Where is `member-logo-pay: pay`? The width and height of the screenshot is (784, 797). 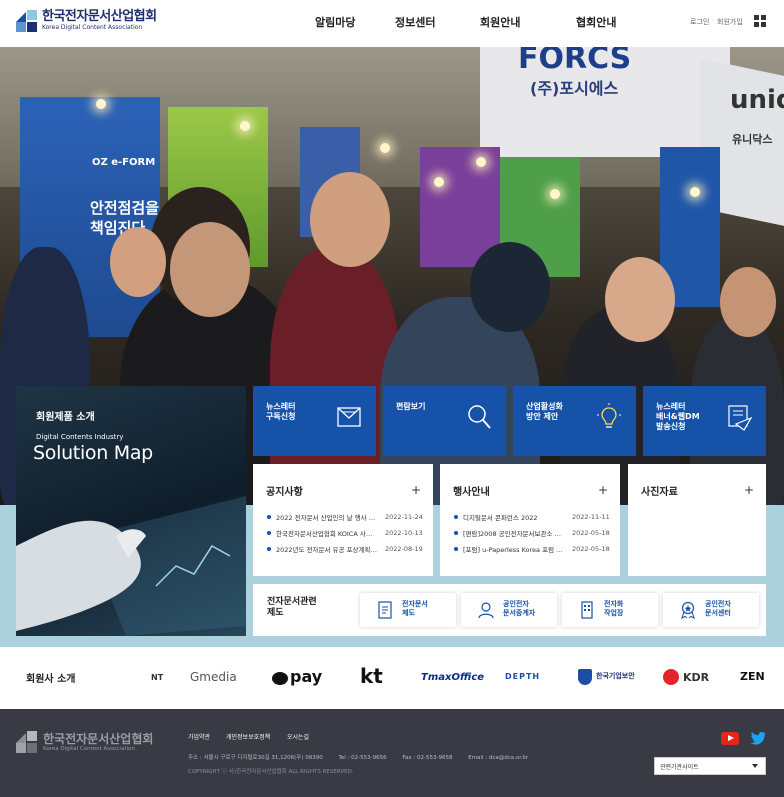 member-logo-pay: pay is located at coordinates (306, 676).